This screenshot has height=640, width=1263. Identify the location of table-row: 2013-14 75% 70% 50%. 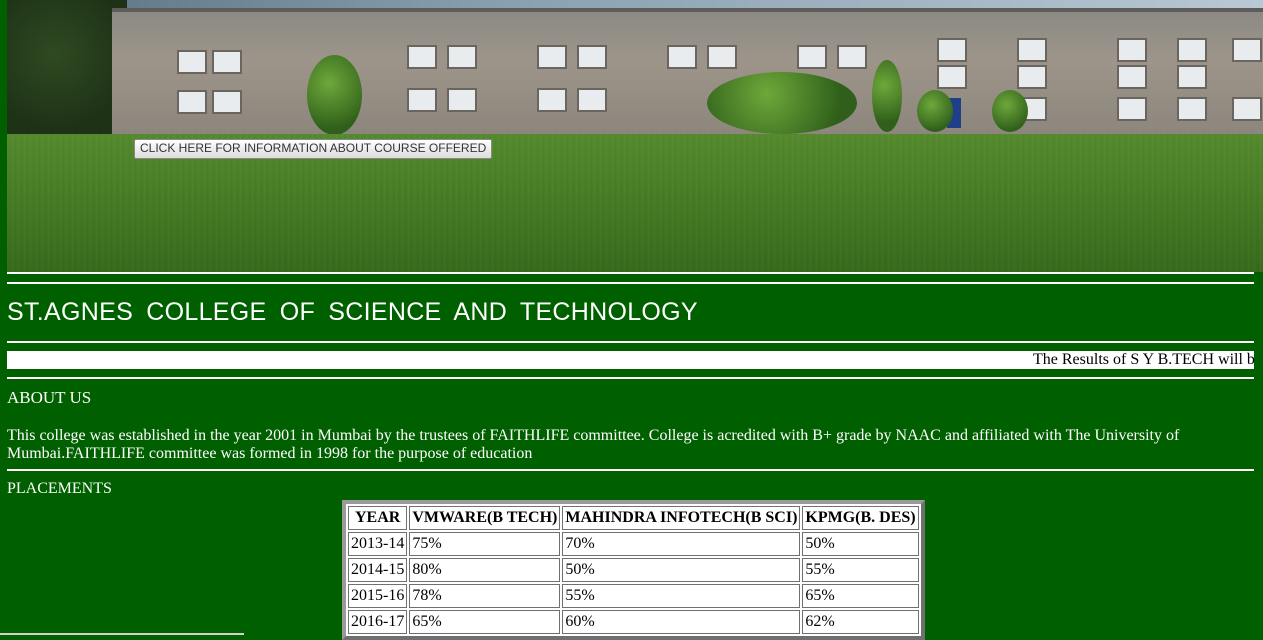
(633, 544).